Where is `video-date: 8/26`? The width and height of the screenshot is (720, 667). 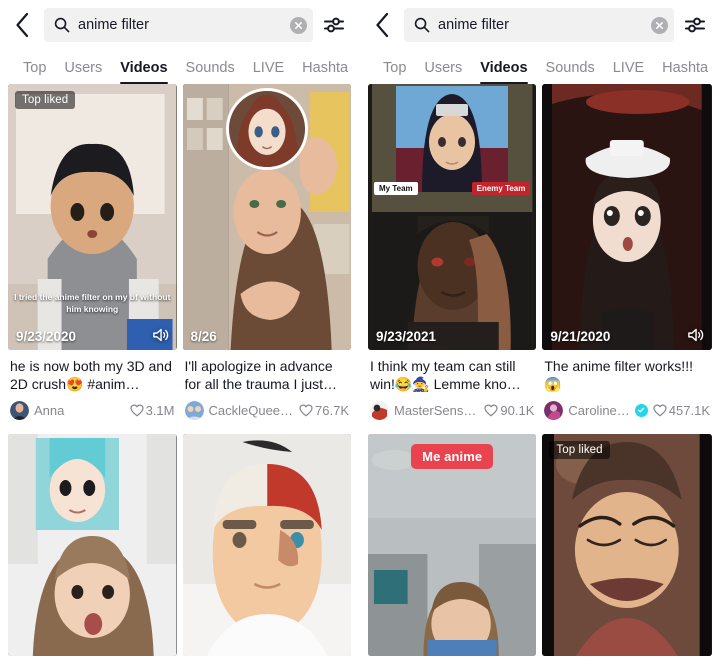 video-date: 8/26 is located at coordinates (203, 336).